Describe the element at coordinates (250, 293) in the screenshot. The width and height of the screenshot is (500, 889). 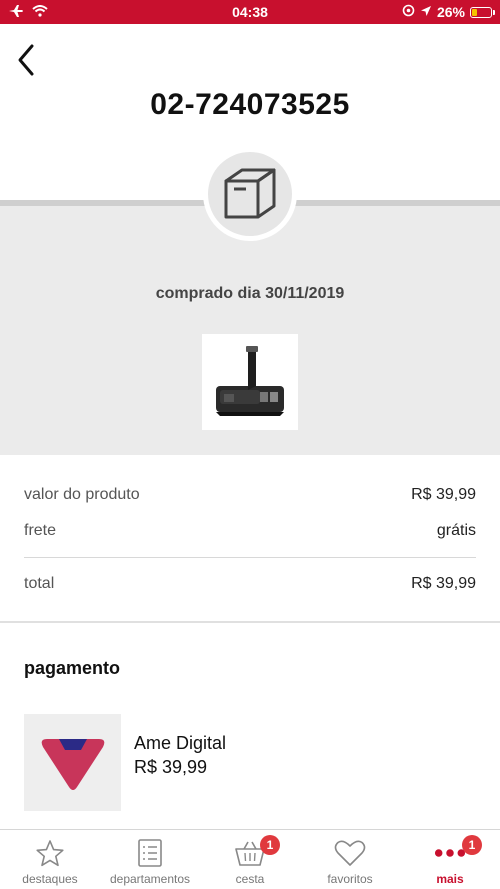
I see `purchase-date: comprado dia 30/11/2019` at that location.